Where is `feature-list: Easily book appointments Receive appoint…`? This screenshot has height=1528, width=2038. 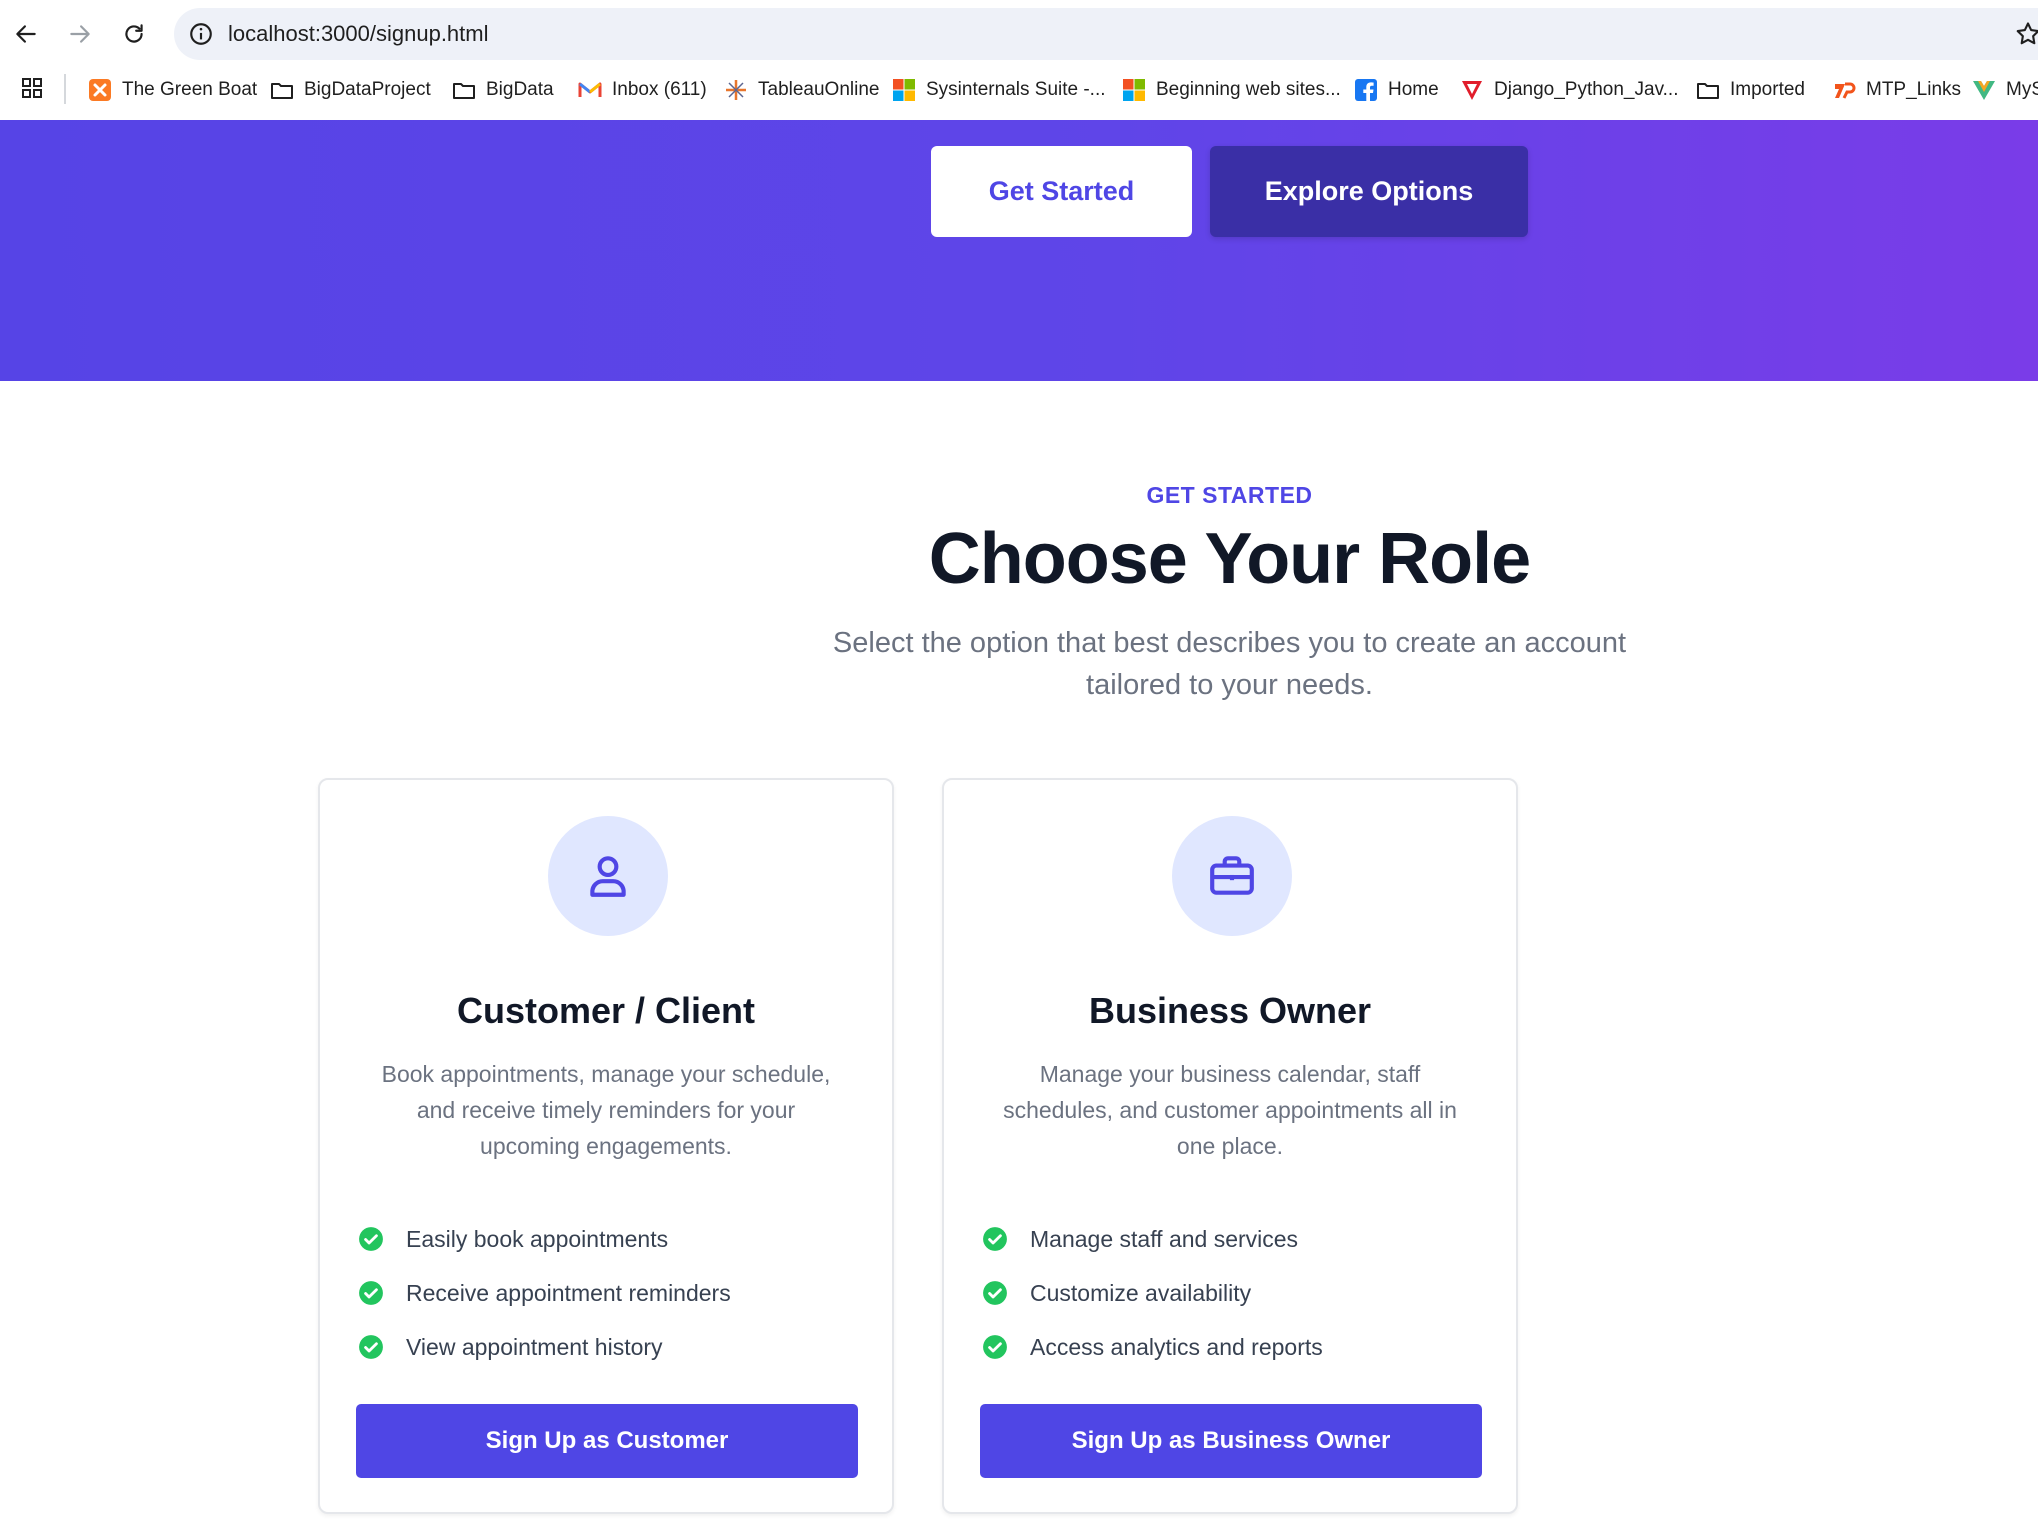 feature-list: Easily book appointments Receive appoint… is located at coordinates (608, 1293).